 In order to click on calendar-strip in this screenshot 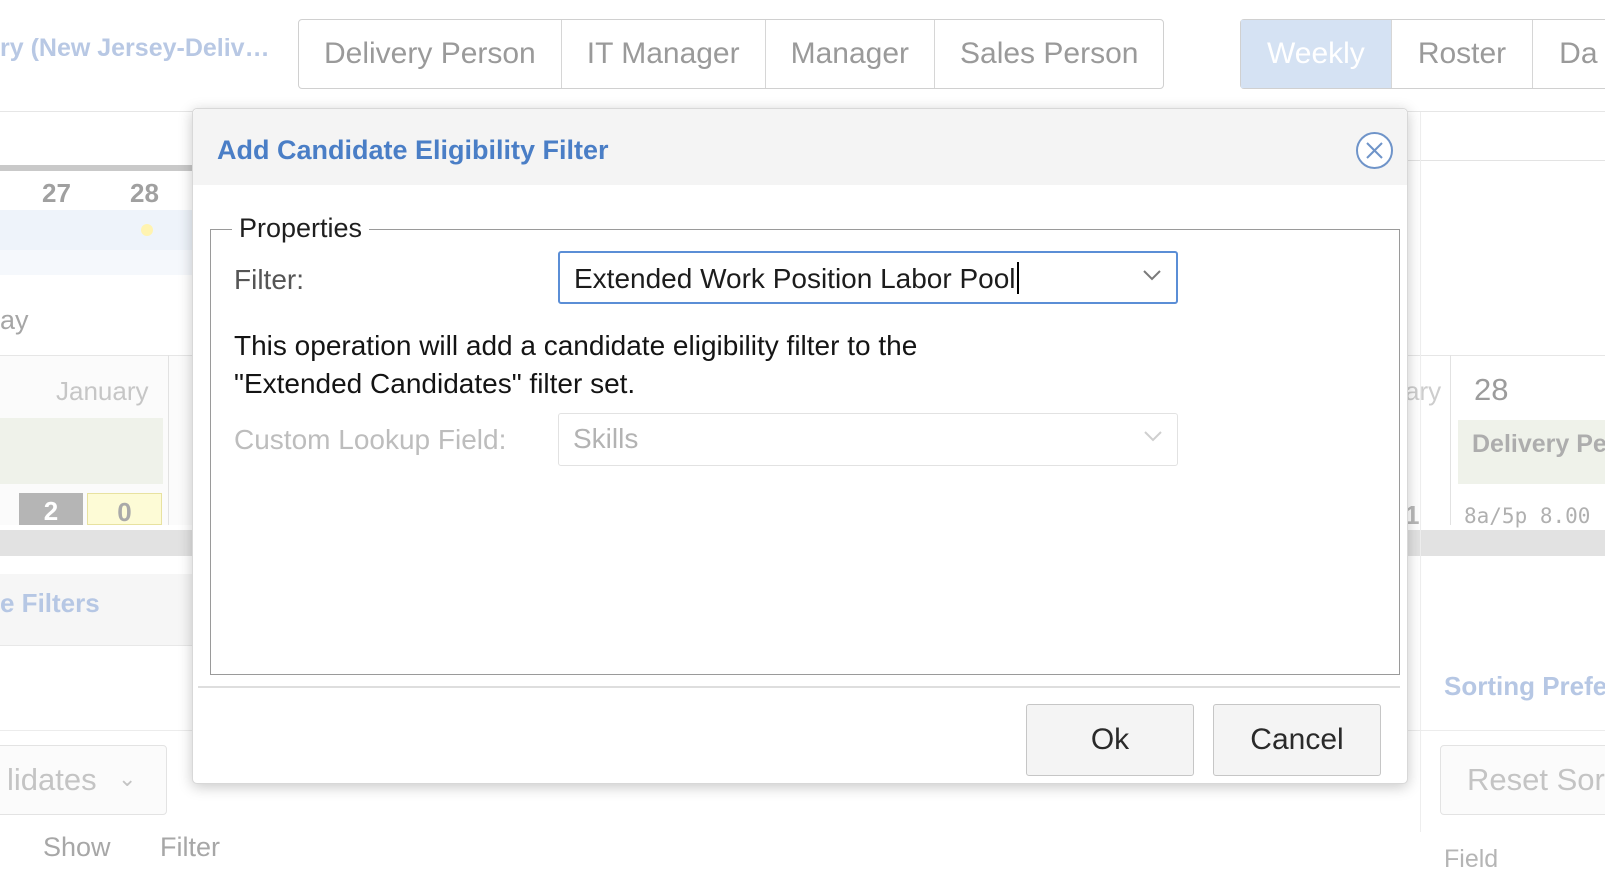, I will do `click(97, 168)`.